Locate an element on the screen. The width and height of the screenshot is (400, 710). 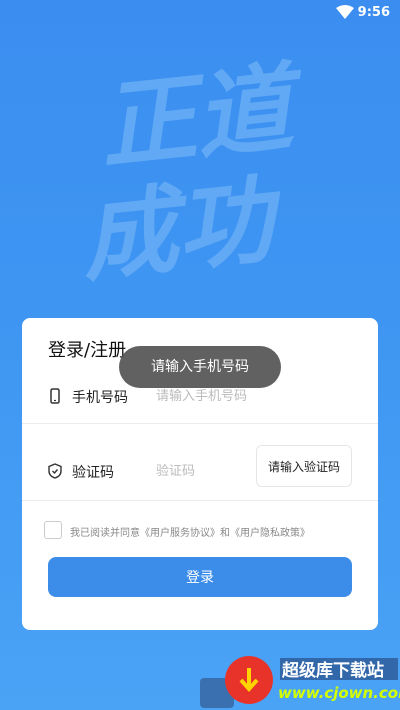
toast-message: 请输入手机号码 is located at coordinates (200, 367).